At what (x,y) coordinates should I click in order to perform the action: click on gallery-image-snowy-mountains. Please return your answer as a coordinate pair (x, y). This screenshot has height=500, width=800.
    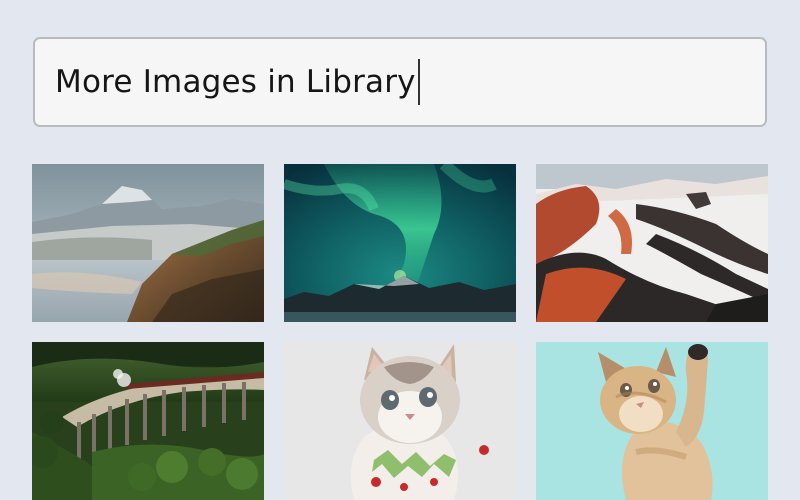
    Looking at the image, I should click on (652, 243).